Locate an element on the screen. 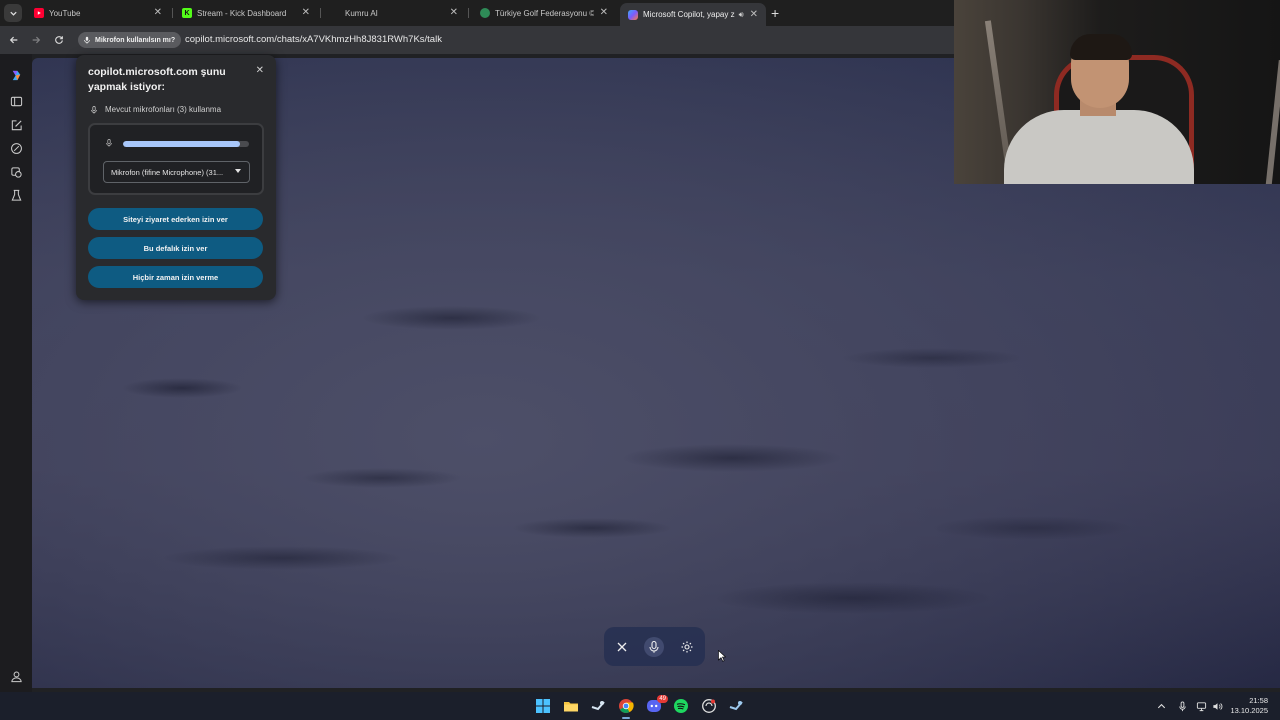 The width and height of the screenshot is (1280, 720). settings-icon is located at coordinates (687, 647).